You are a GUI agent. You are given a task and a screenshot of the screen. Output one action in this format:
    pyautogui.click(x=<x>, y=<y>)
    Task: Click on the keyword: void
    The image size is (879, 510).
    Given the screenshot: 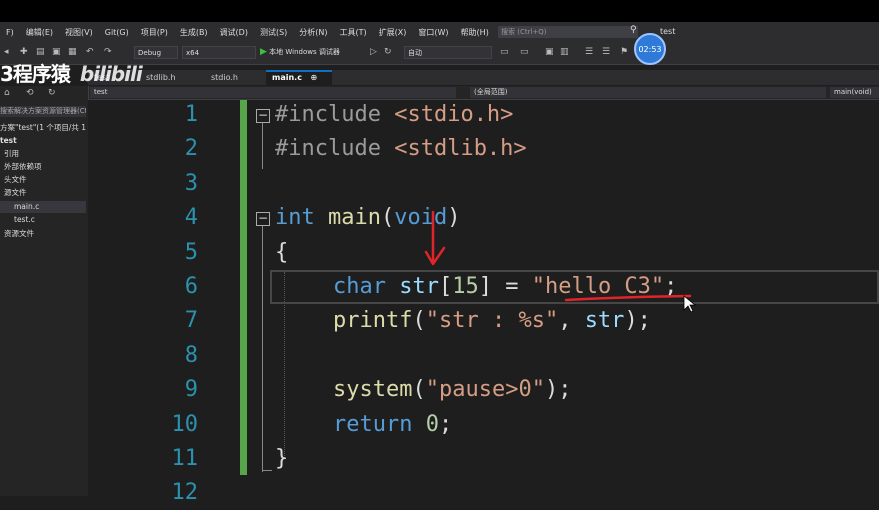 What is the action you would take?
    pyautogui.click(x=421, y=217)
    